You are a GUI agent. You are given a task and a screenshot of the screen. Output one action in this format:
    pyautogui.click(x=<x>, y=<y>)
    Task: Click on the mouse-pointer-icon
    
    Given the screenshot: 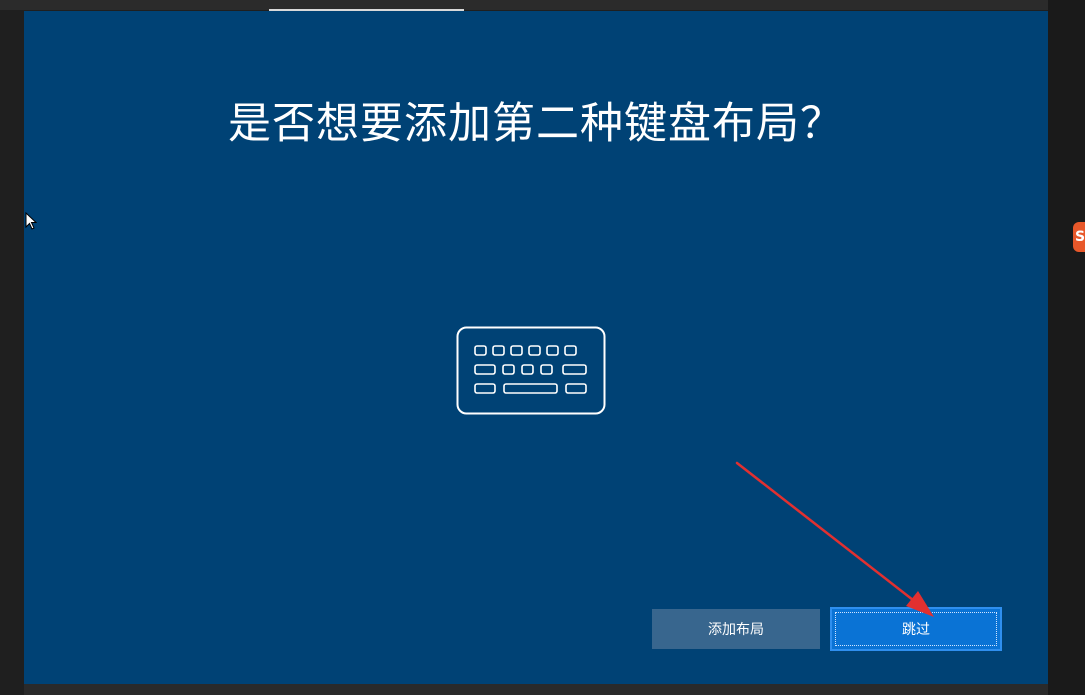 What is the action you would take?
    pyautogui.click(x=31, y=221)
    